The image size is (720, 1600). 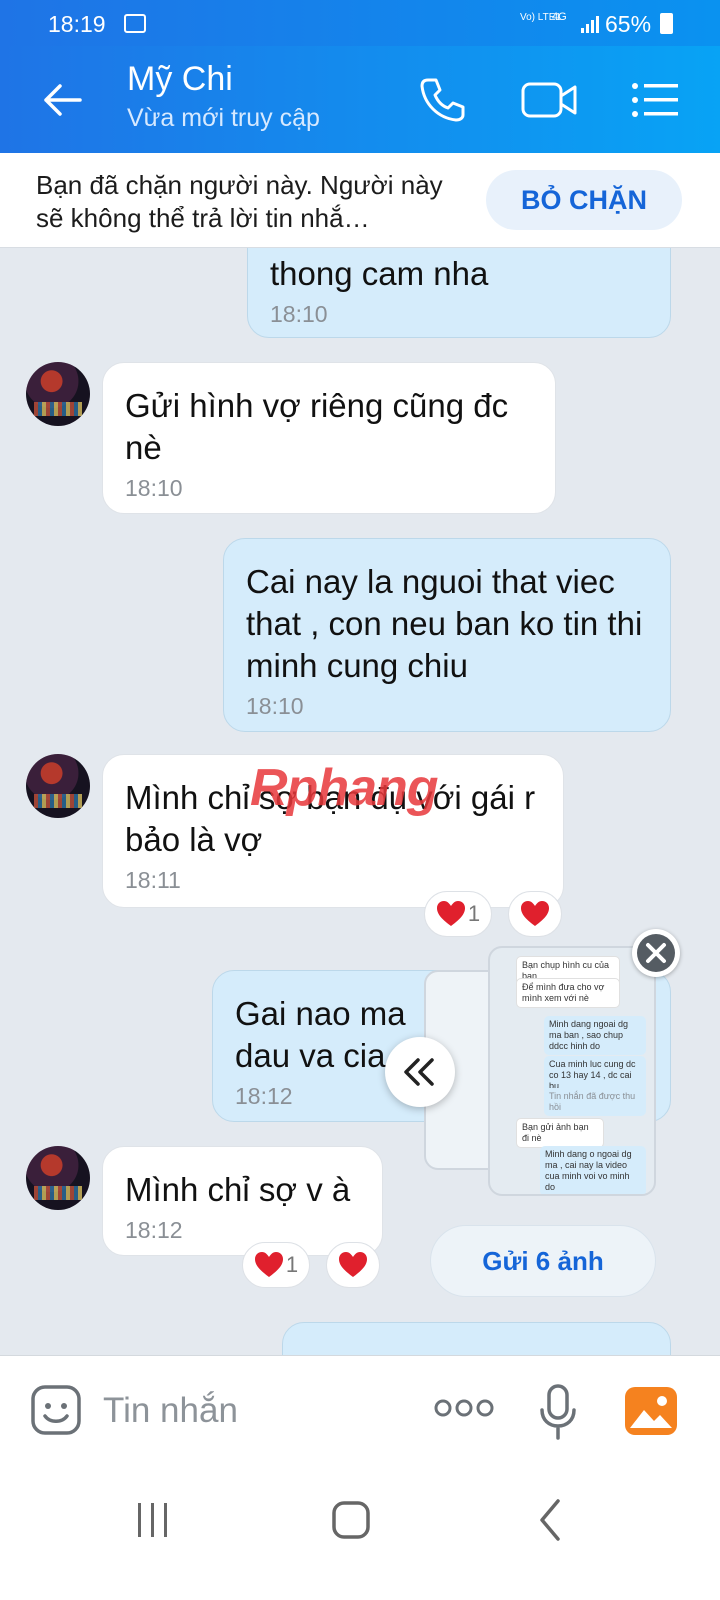 I want to click on message-bubble-out: thong cam nha 18:10, so click(x=459, y=293).